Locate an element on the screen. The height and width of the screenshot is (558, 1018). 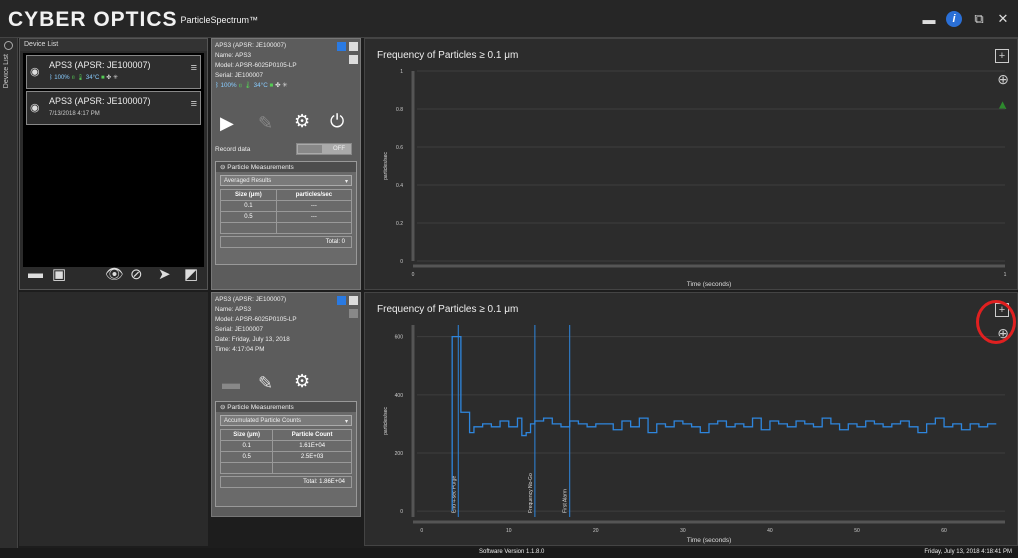
pin-icon is located at coordinates (8, 45).